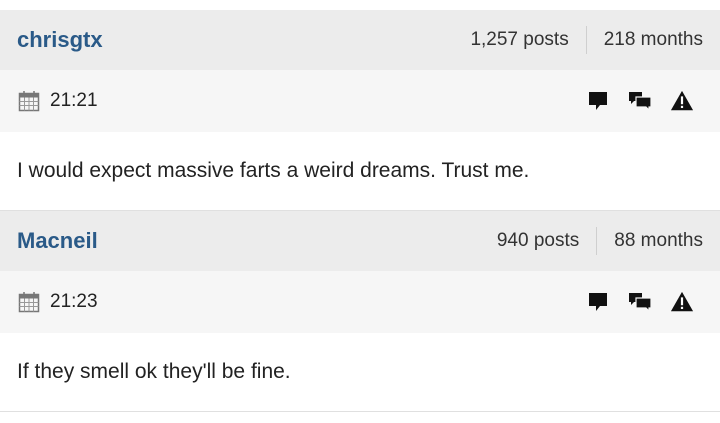 The image size is (720, 423). What do you see at coordinates (600, 241) in the screenshot?
I see `user-stats: 940 posts 88 months` at bounding box center [600, 241].